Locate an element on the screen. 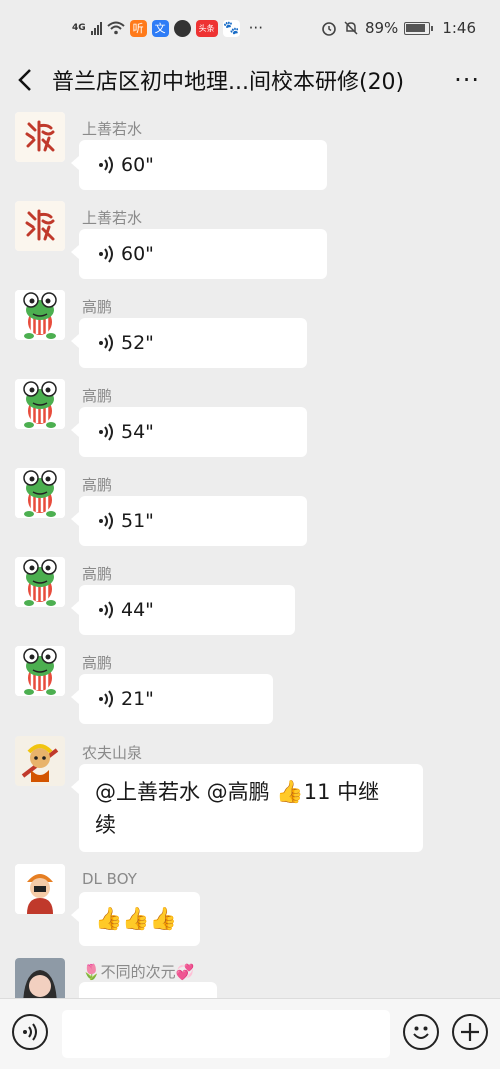 The image size is (500, 1069). status-right: 89% 1:46 is located at coordinates (398, 28).